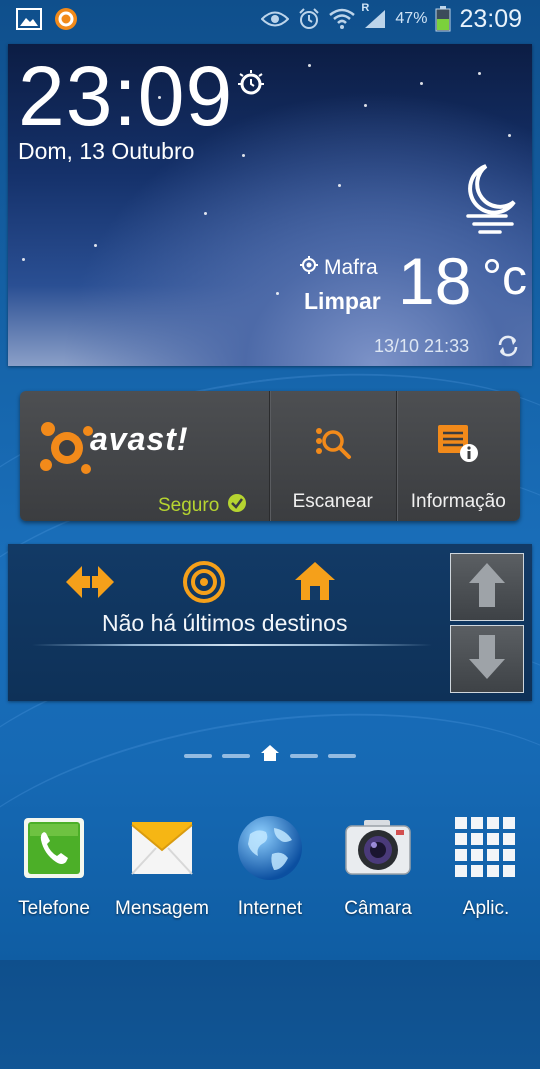 This screenshot has width=540, height=1069. What do you see at coordinates (162, 908) in the screenshot?
I see `app-label: Mensagem` at bounding box center [162, 908].